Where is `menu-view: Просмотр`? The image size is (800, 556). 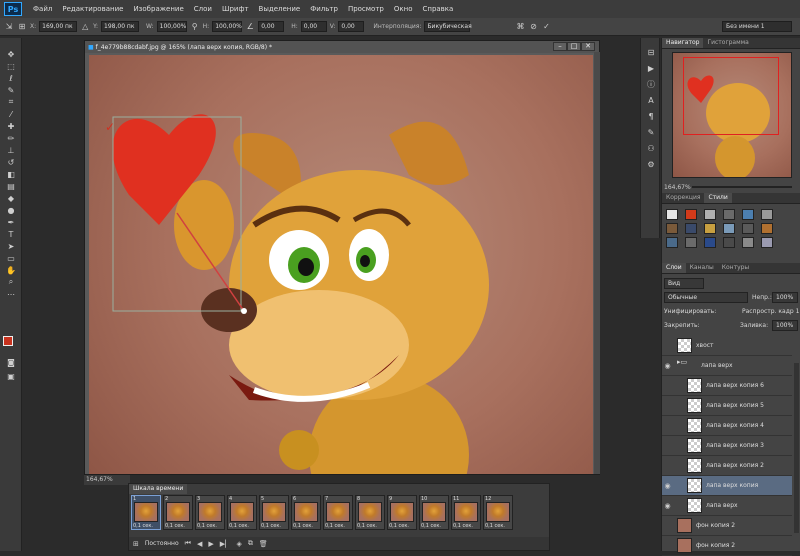 menu-view: Просмотр is located at coordinates (366, 9).